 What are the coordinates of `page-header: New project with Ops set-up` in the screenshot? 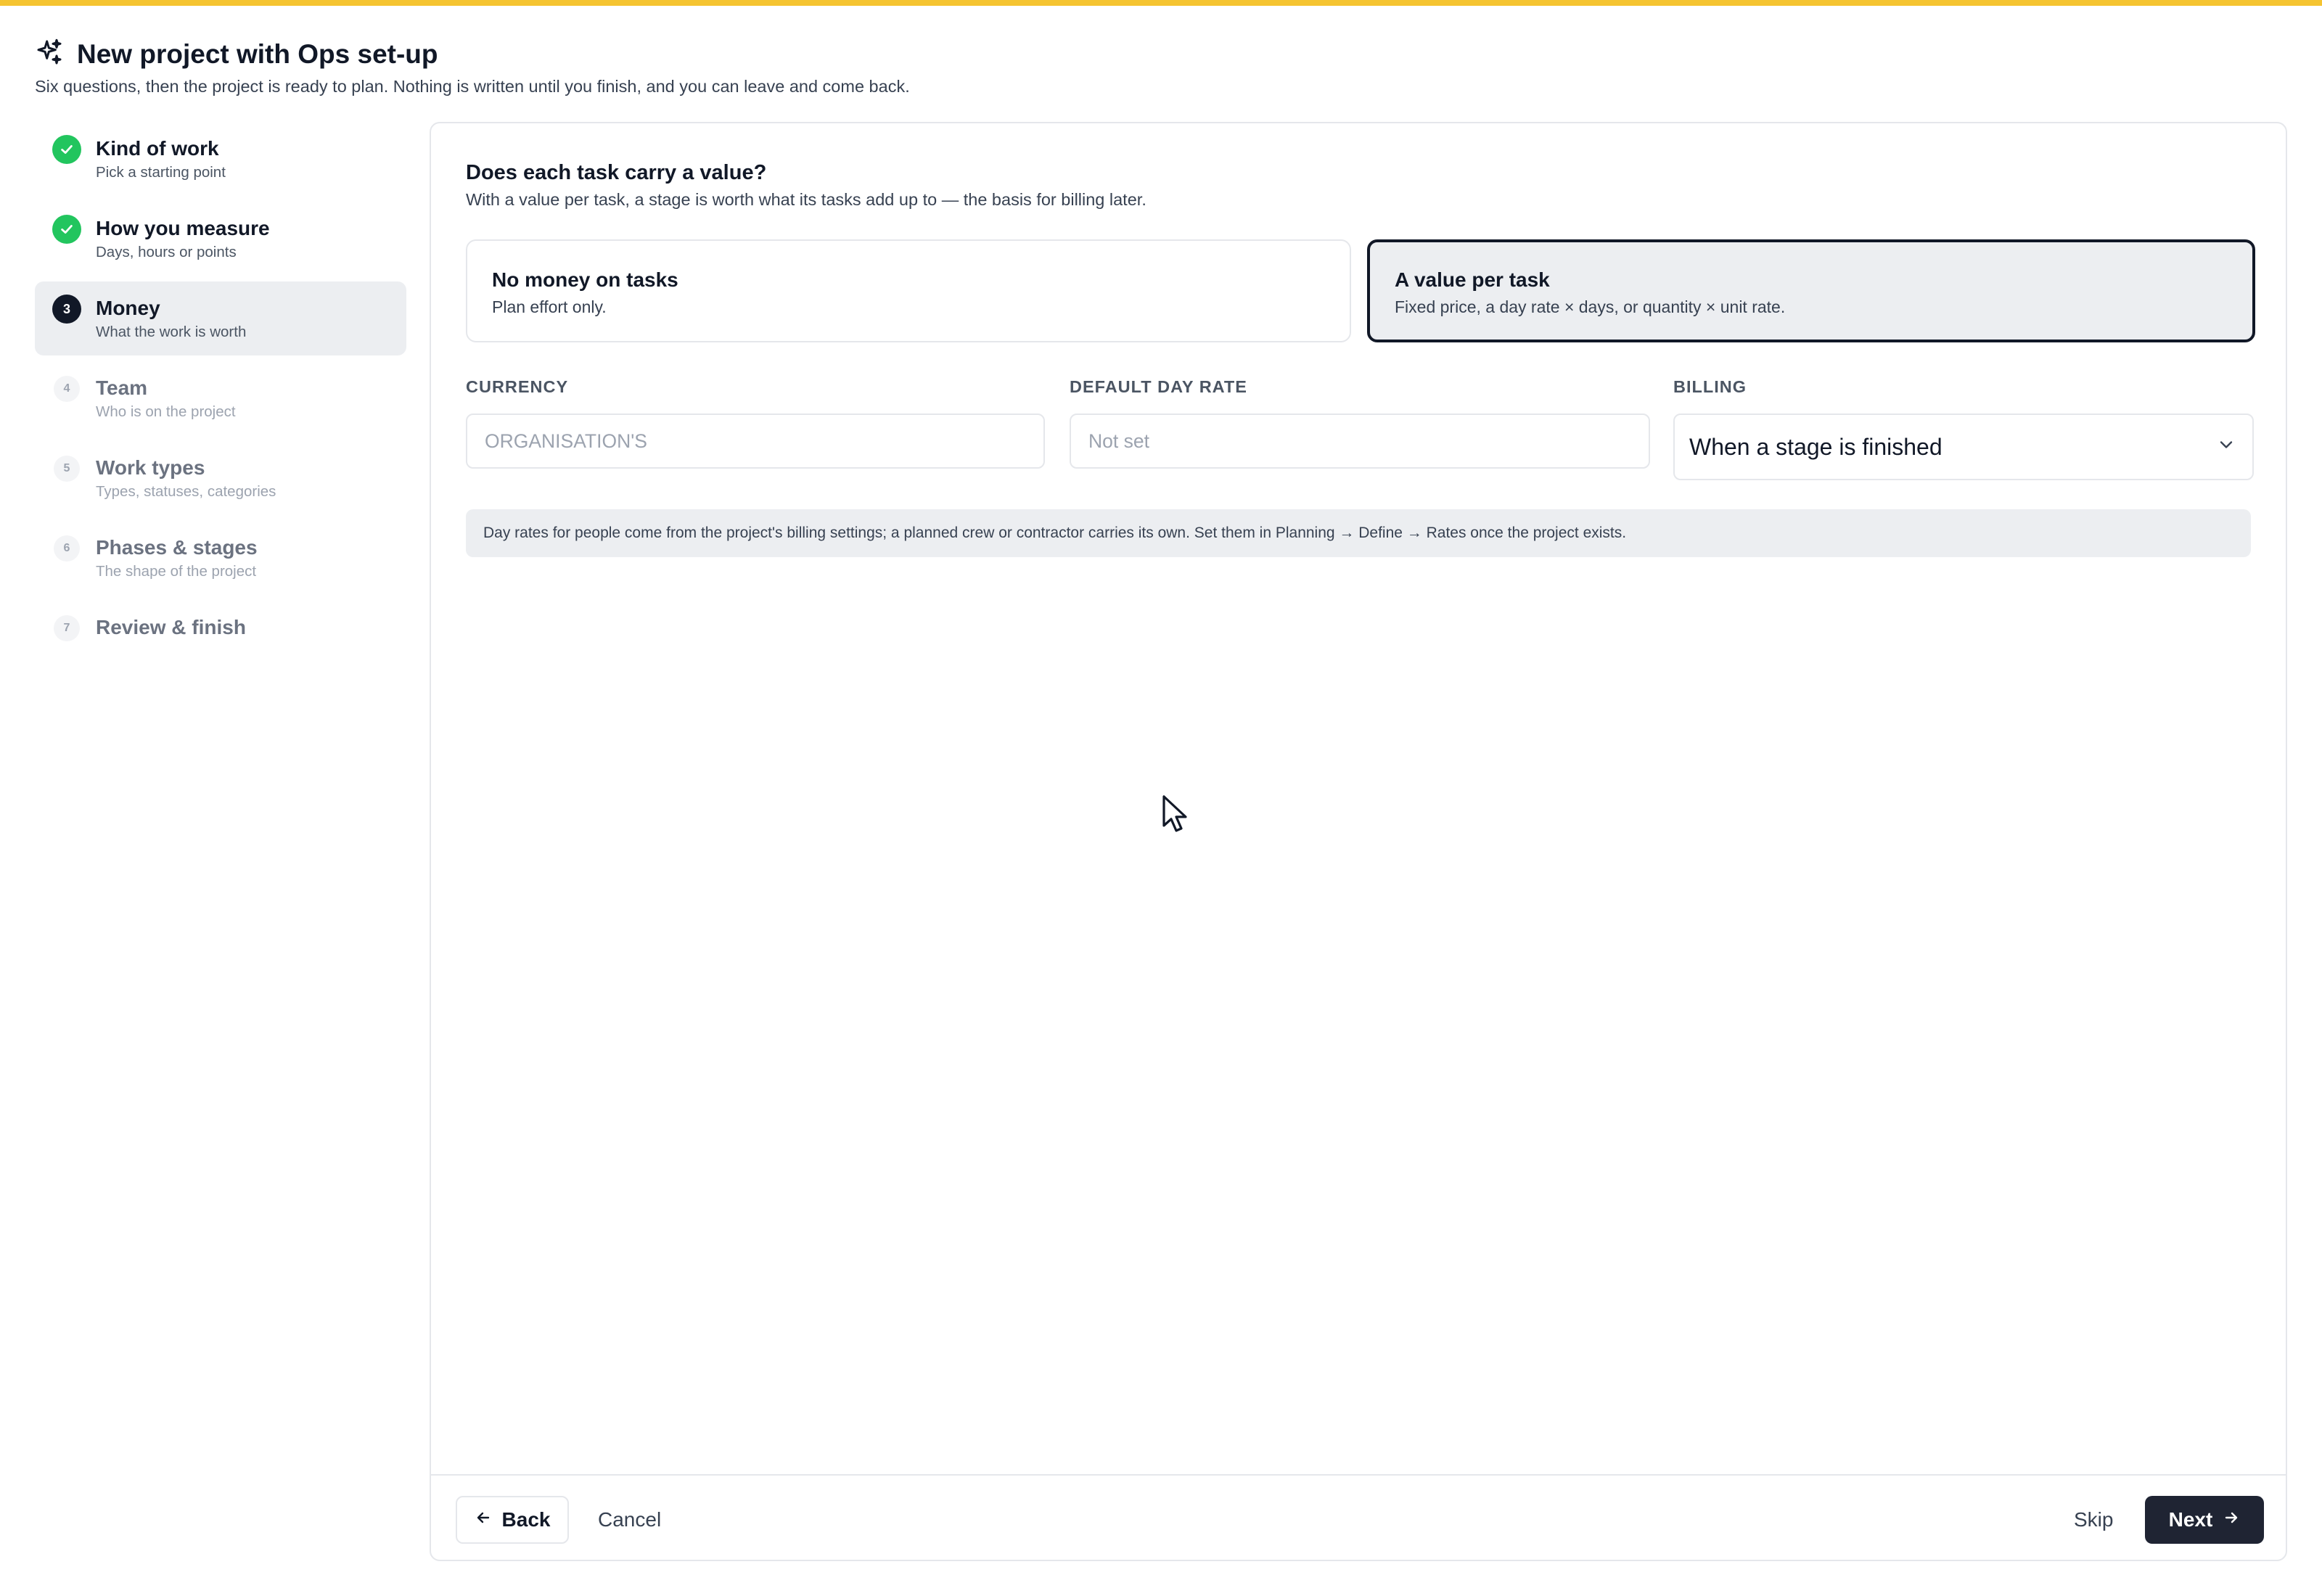 It's located at (236, 54).